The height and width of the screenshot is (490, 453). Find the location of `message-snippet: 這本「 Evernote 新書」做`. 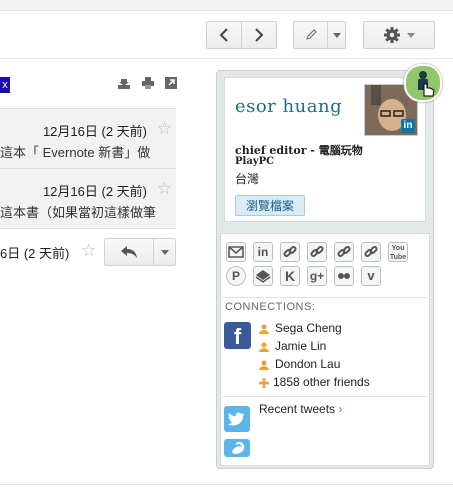

message-snippet: 這本「 Evernote 新書」做 is located at coordinates (75, 152).